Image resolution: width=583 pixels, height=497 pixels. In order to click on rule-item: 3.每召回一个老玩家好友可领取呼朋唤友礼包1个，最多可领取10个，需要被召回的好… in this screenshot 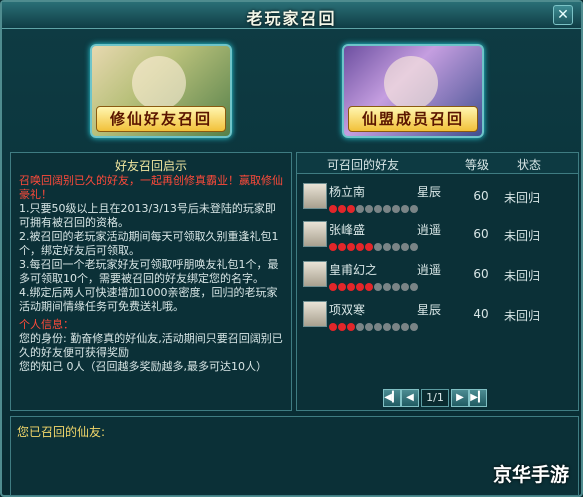, I will do `click(149, 271)`.